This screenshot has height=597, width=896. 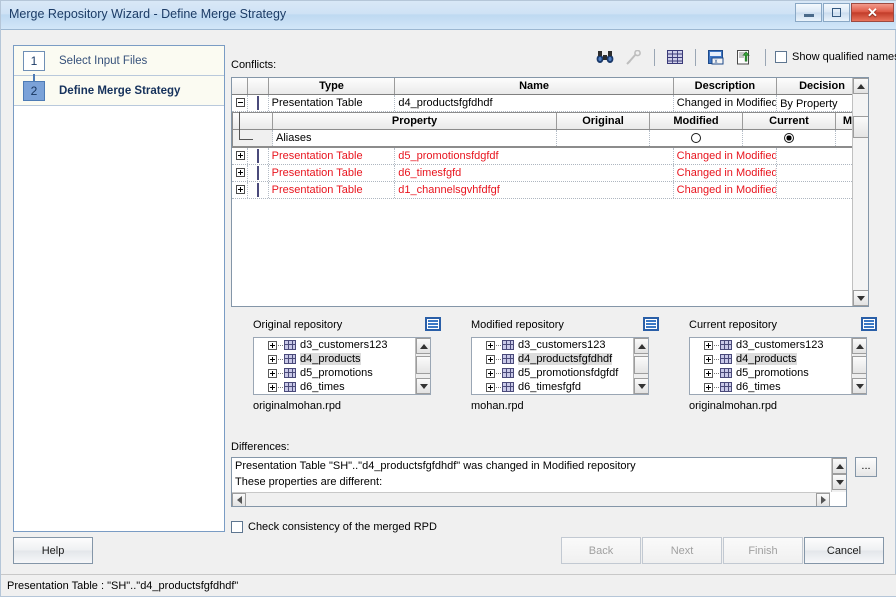 What do you see at coordinates (34, 60) in the screenshot?
I see `step-number: 1` at bounding box center [34, 60].